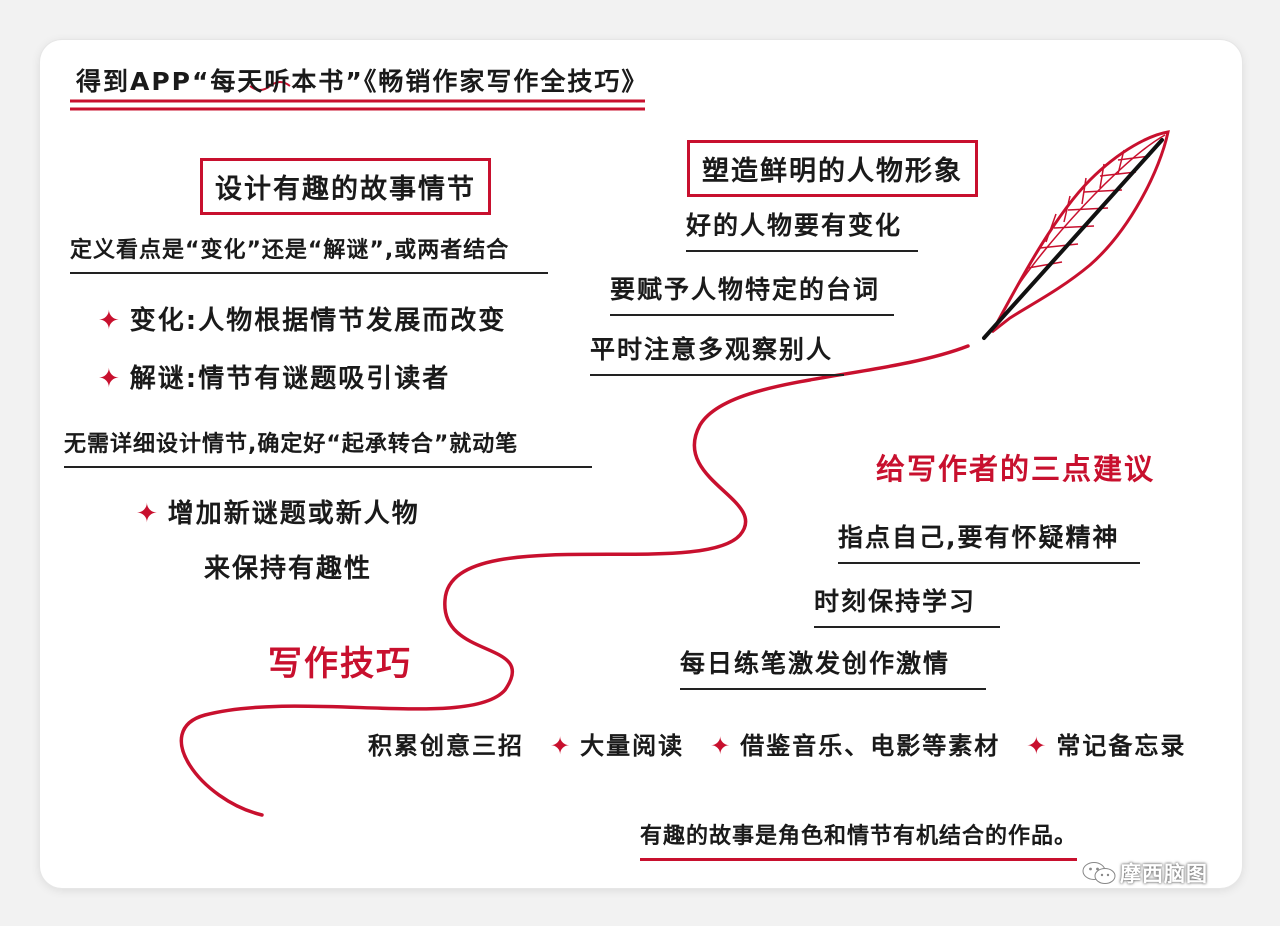 This screenshot has width=1280, height=926. What do you see at coordinates (290, 379) in the screenshot?
I see `point-mystery-text: 解谜:情节有谜题吸引读者` at bounding box center [290, 379].